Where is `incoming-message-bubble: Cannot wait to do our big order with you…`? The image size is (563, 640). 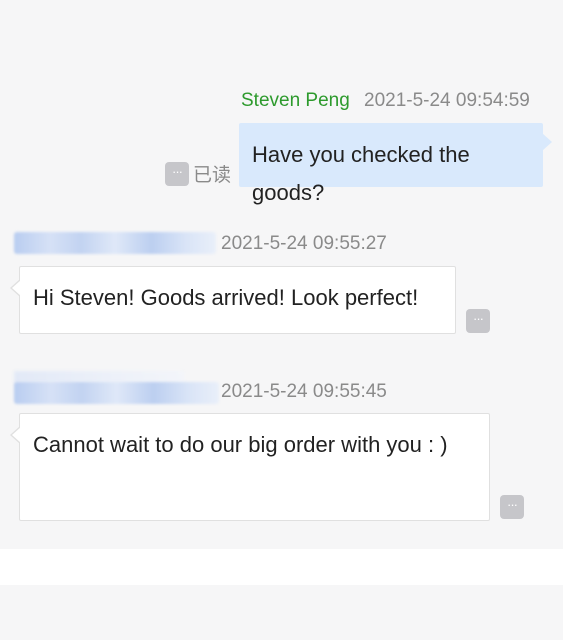 incoming-message-bubble: Cannot wait to do our big order with you… is located at coordinates (250, 467).